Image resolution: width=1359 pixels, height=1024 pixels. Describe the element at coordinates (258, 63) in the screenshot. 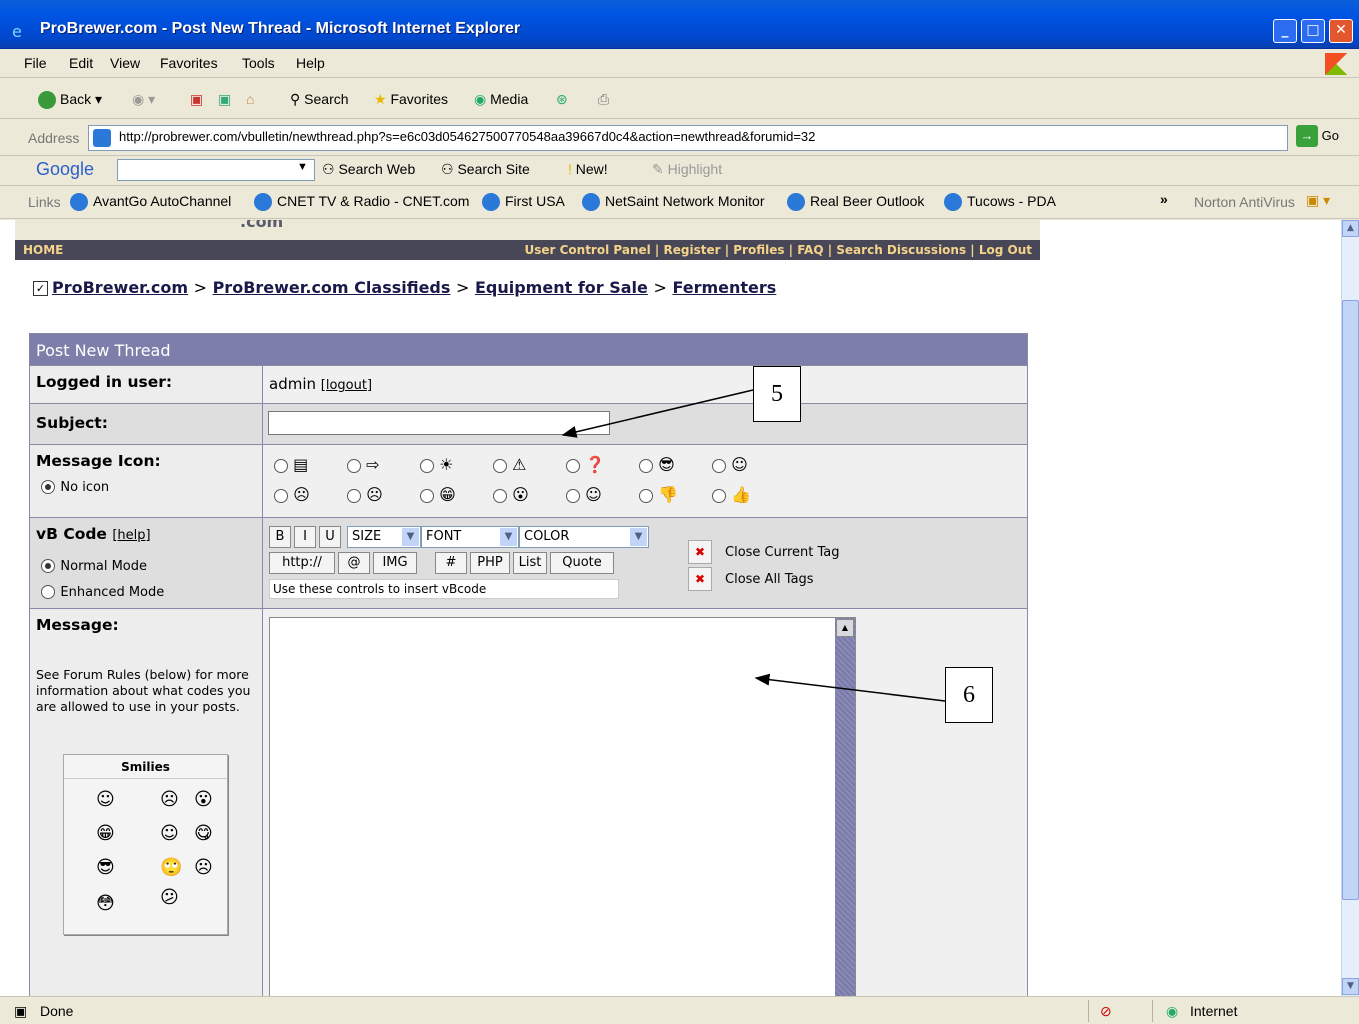

I see `menu-tools: Tools` at that location.